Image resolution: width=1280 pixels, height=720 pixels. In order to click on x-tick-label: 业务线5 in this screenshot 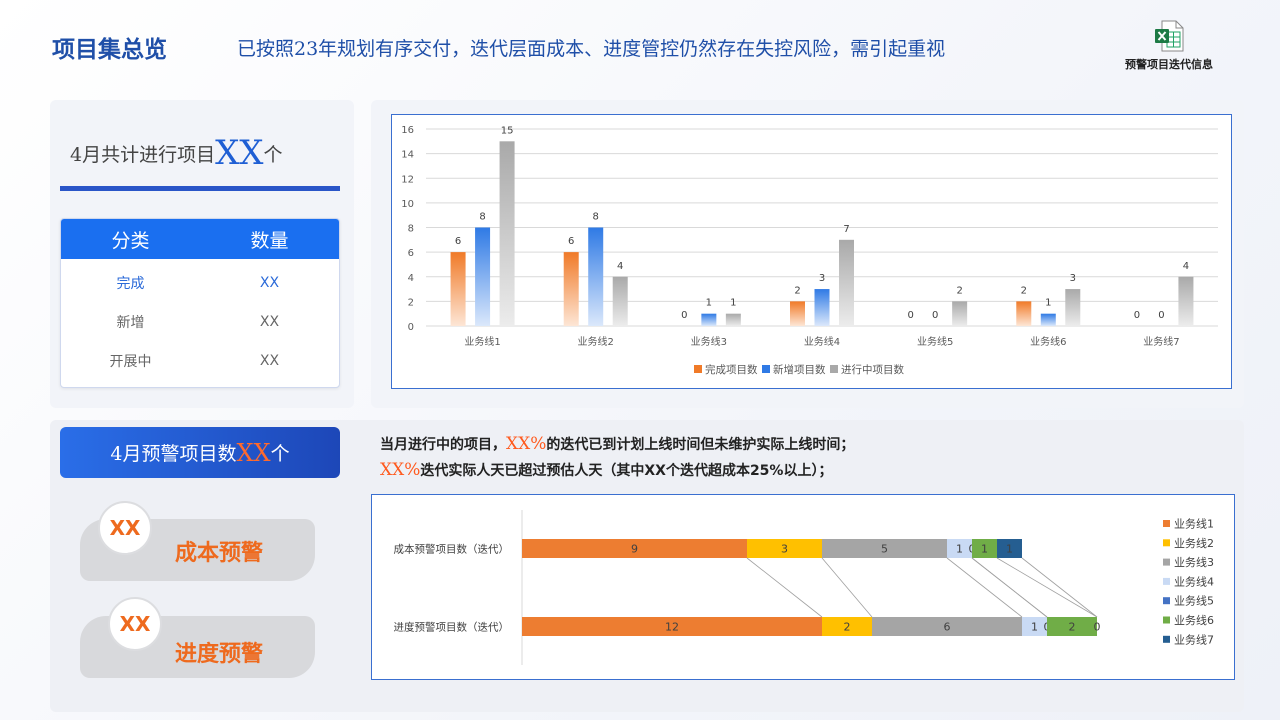, I will do `click(935, 341)`.